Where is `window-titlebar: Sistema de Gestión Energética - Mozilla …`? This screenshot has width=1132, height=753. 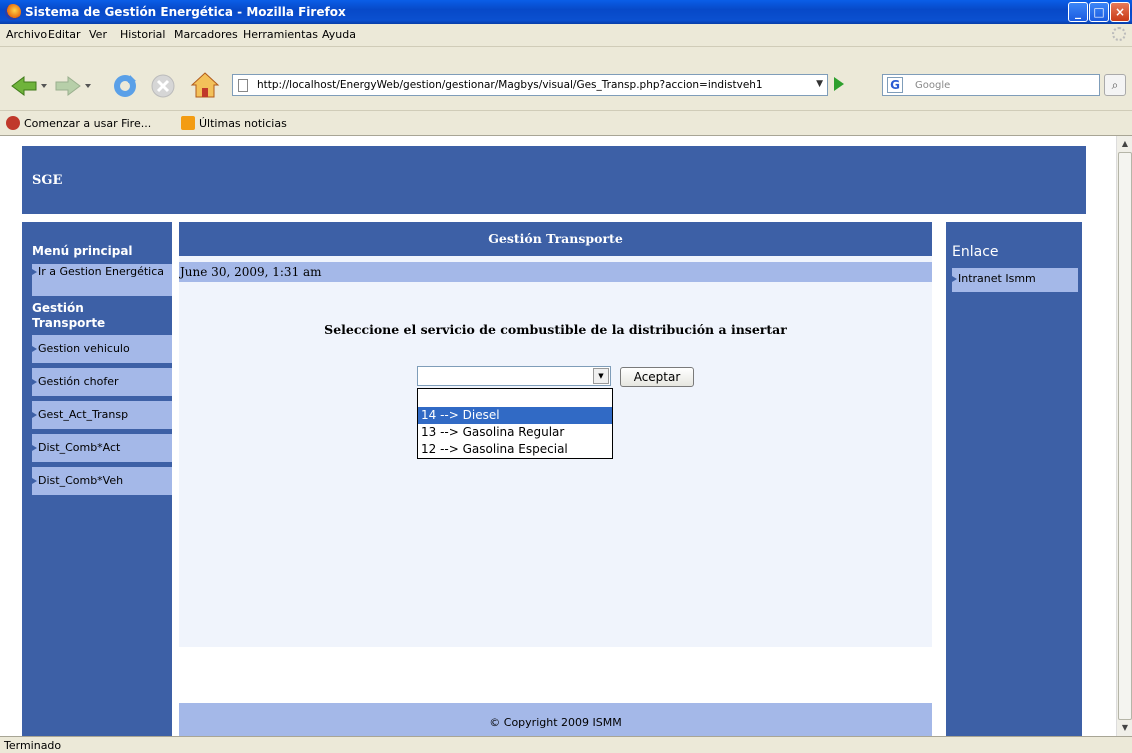
window-titlebar: Sistema de Gestión Energética - Mozilla … is located at coordinates (566, 12).